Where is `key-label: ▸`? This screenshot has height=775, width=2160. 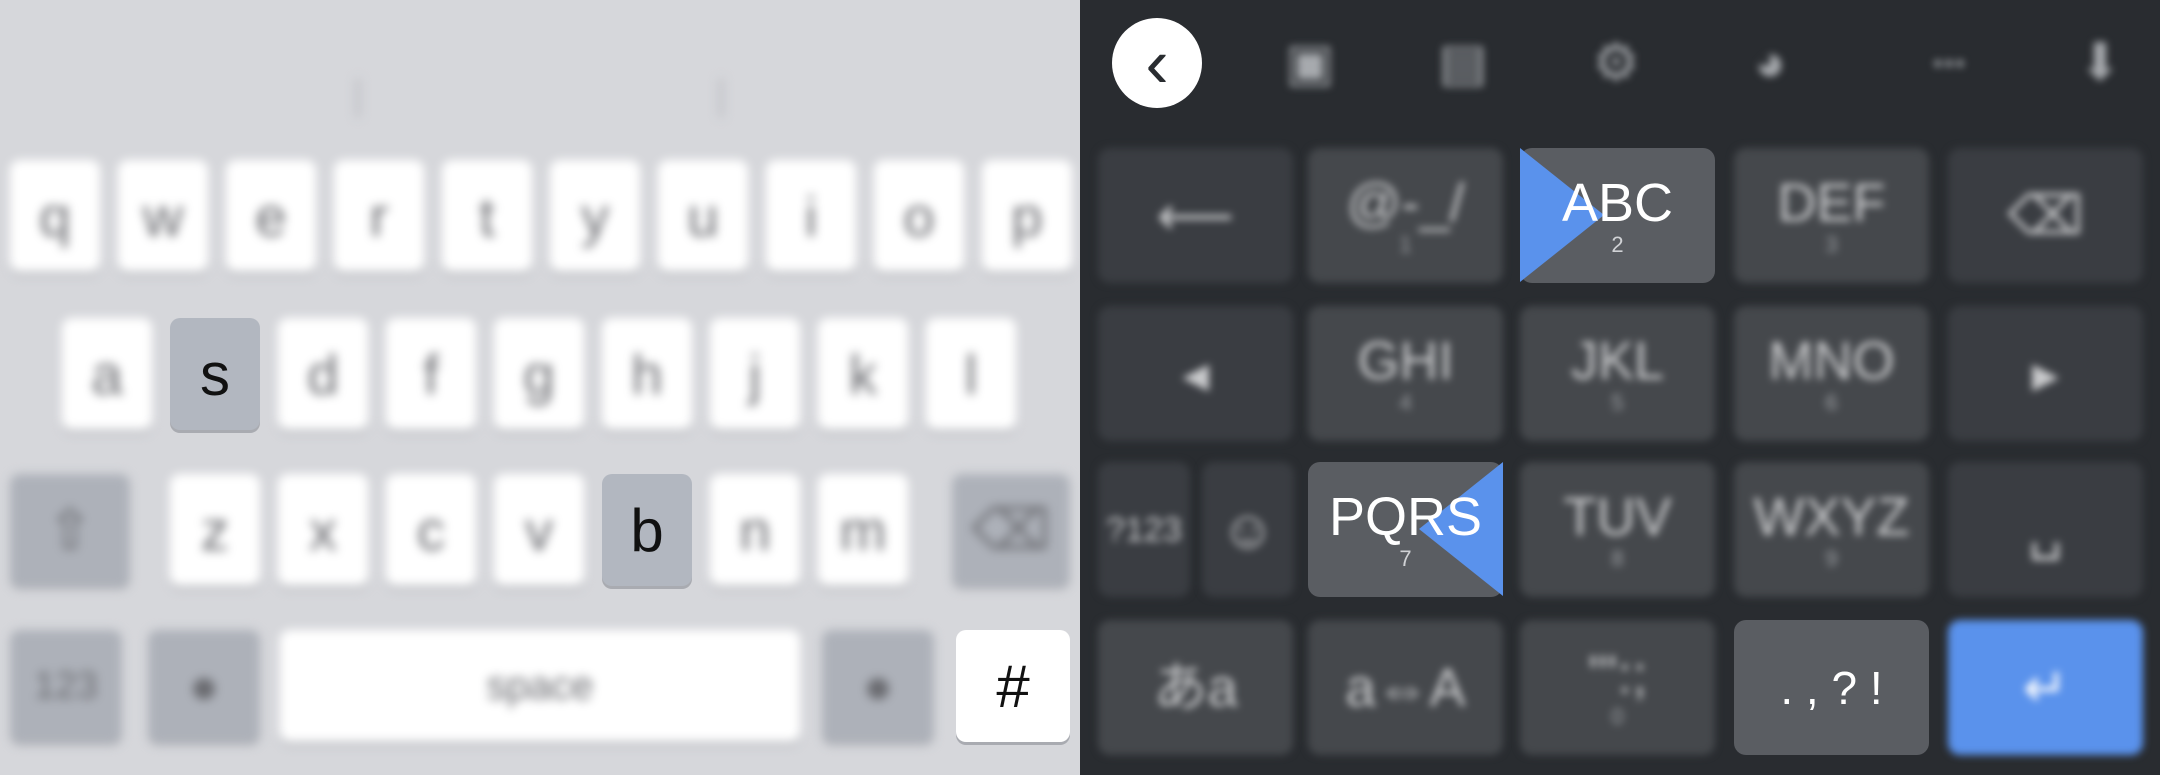 key-label: ▸ is located at coordinates (2045, 373).